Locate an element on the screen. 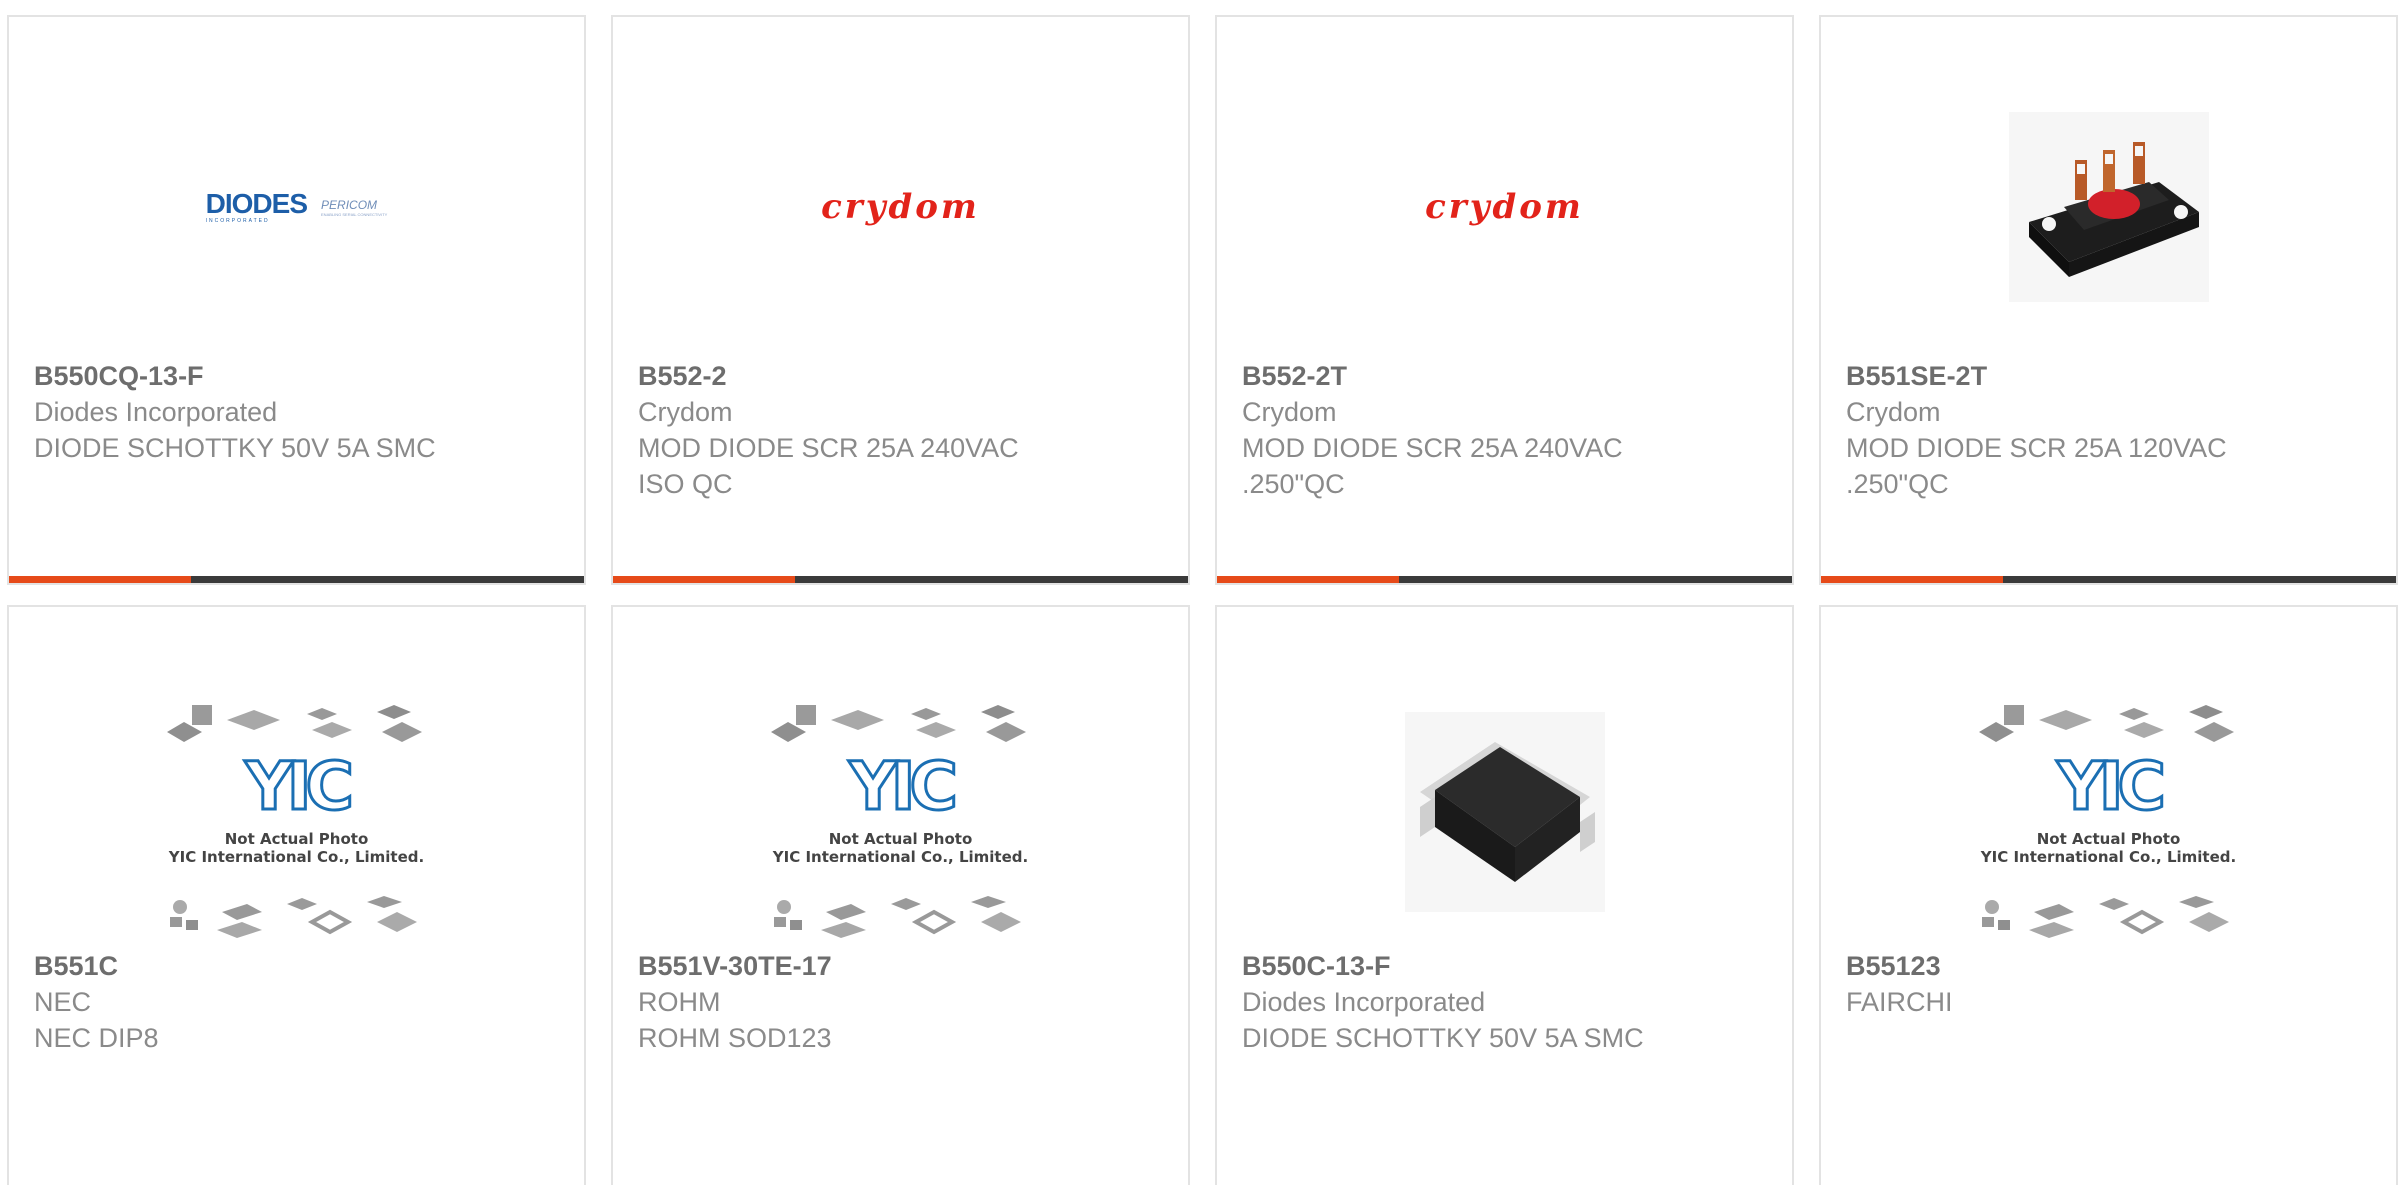 The height and width of the screenshot is (1185, 2400). part-number-link: B552-2T is located at coordinates (1507, 376).